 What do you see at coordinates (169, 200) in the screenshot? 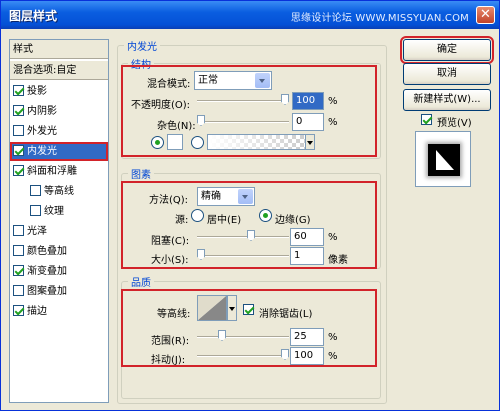
I see `method-label: 方法(Q):` at bounding box center [169, 200].